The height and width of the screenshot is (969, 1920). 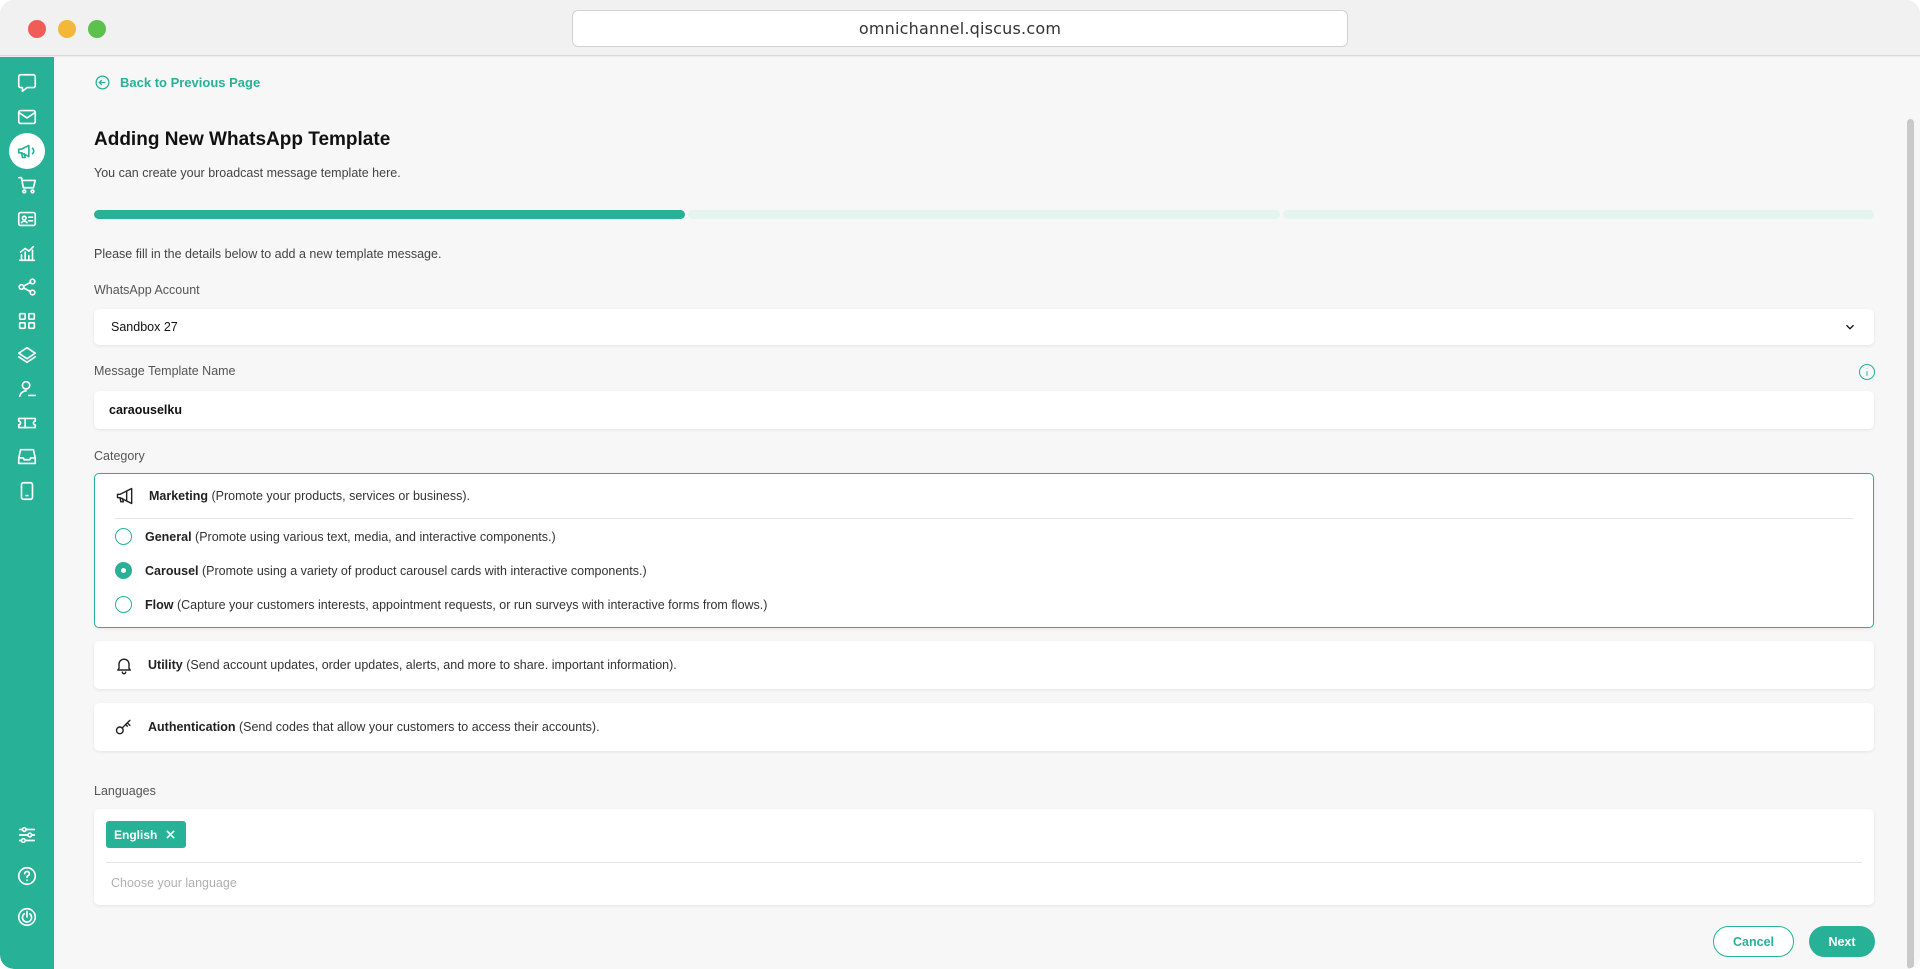 I want to click on share-nodes-icon, so click(x=27, y=287).